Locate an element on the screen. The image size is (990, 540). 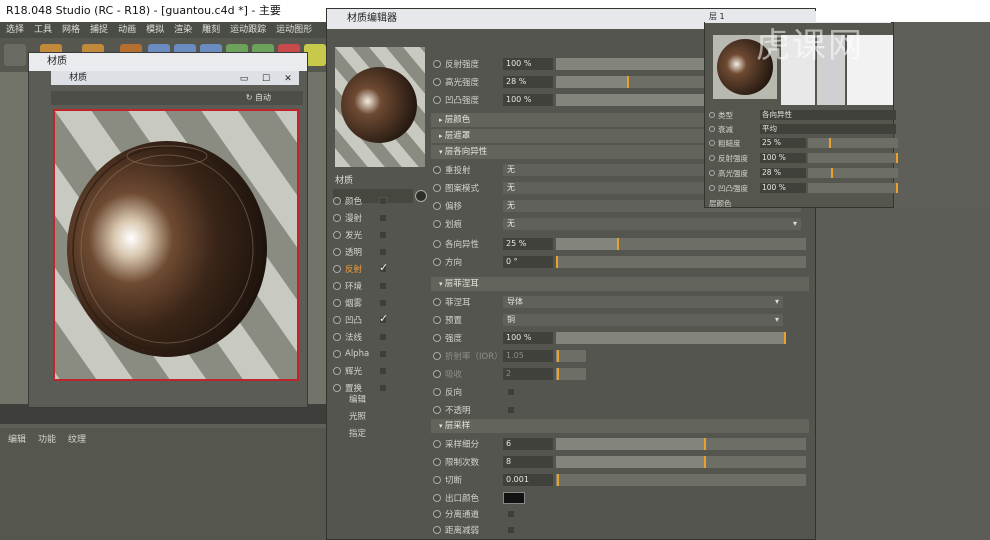
editor-nav-item: 光照 is located at coordinates (357, 416).